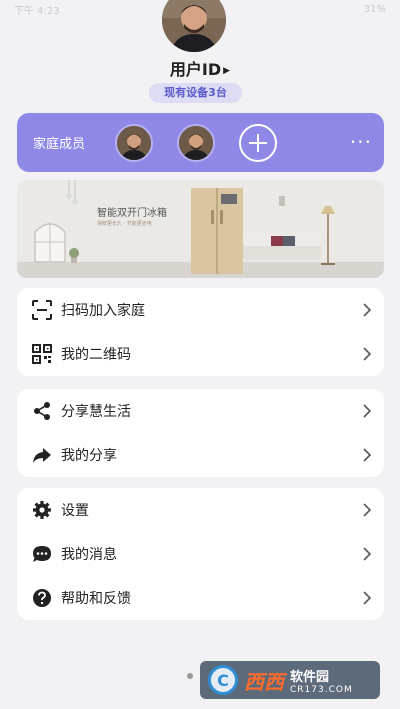 The image size is (400, 709). What do you see at coordinates (42, 310) in the screenshot?
I see `scan-icon` at bounding box center [42, 310].